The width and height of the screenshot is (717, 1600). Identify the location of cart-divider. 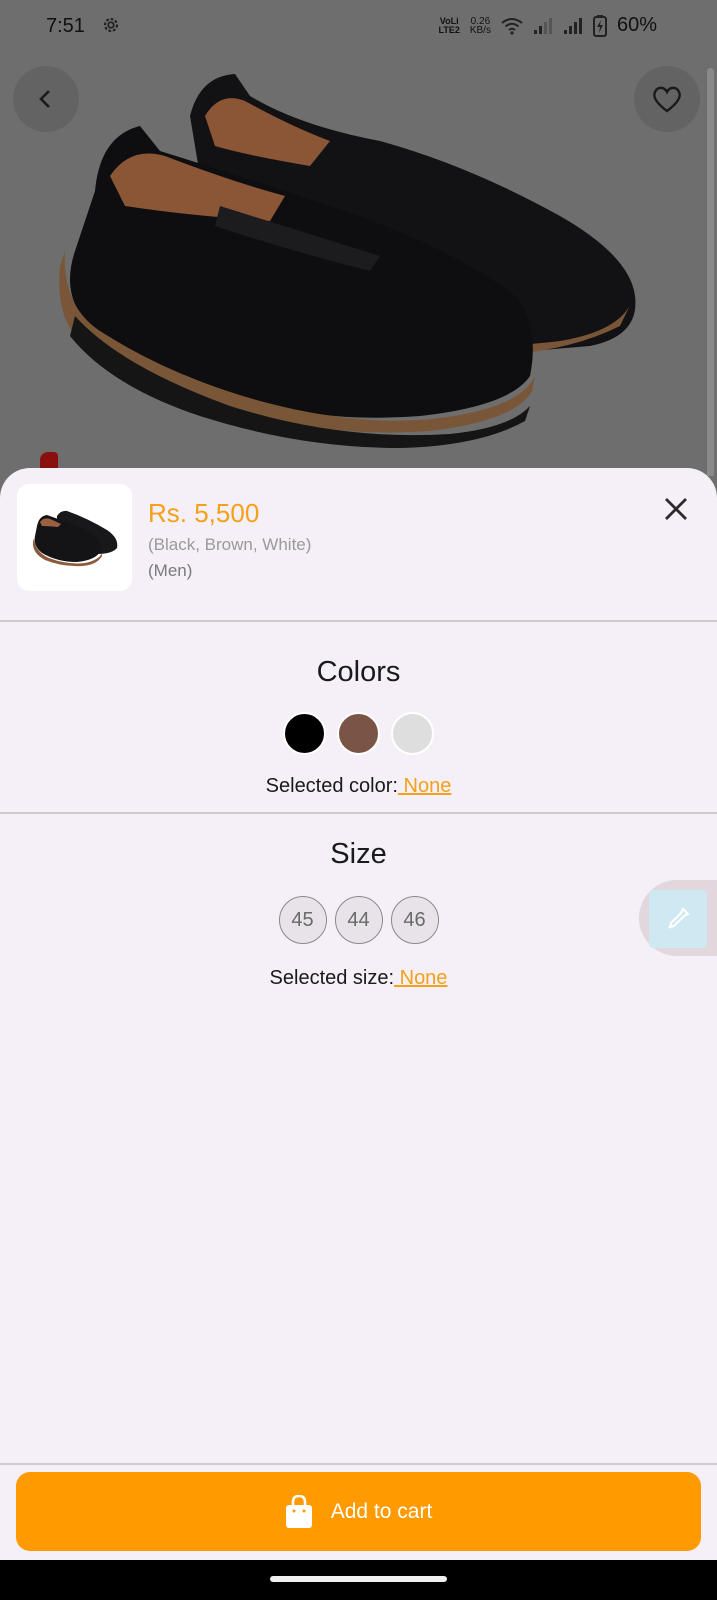
(358, 1464).